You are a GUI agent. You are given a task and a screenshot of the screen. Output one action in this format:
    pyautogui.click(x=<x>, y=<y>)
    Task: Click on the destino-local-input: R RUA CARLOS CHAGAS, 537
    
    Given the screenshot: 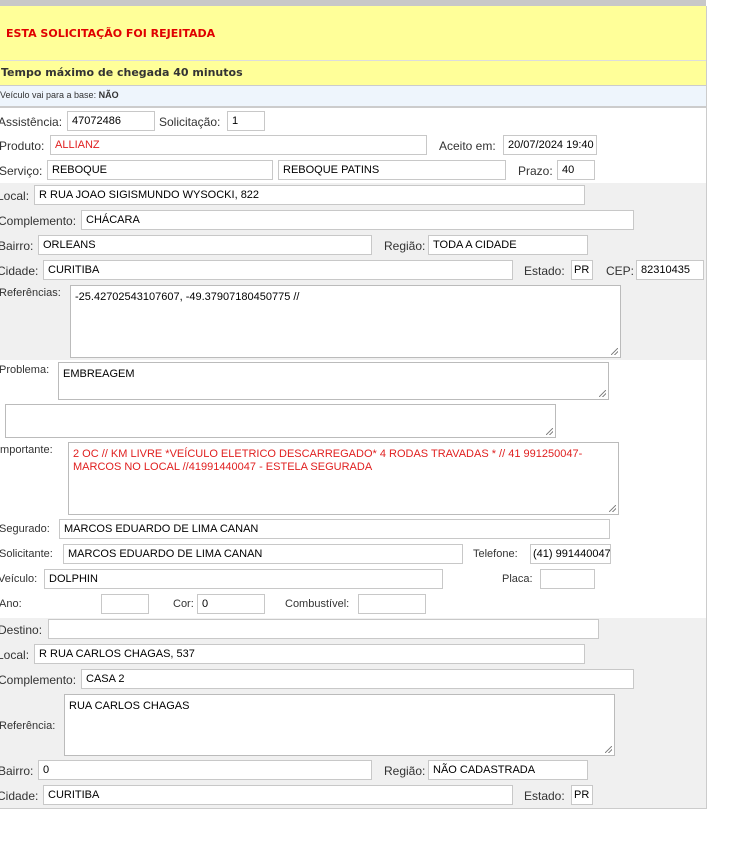 What is the action you would take?
    pyautogui.click(x=309, y=654)
    